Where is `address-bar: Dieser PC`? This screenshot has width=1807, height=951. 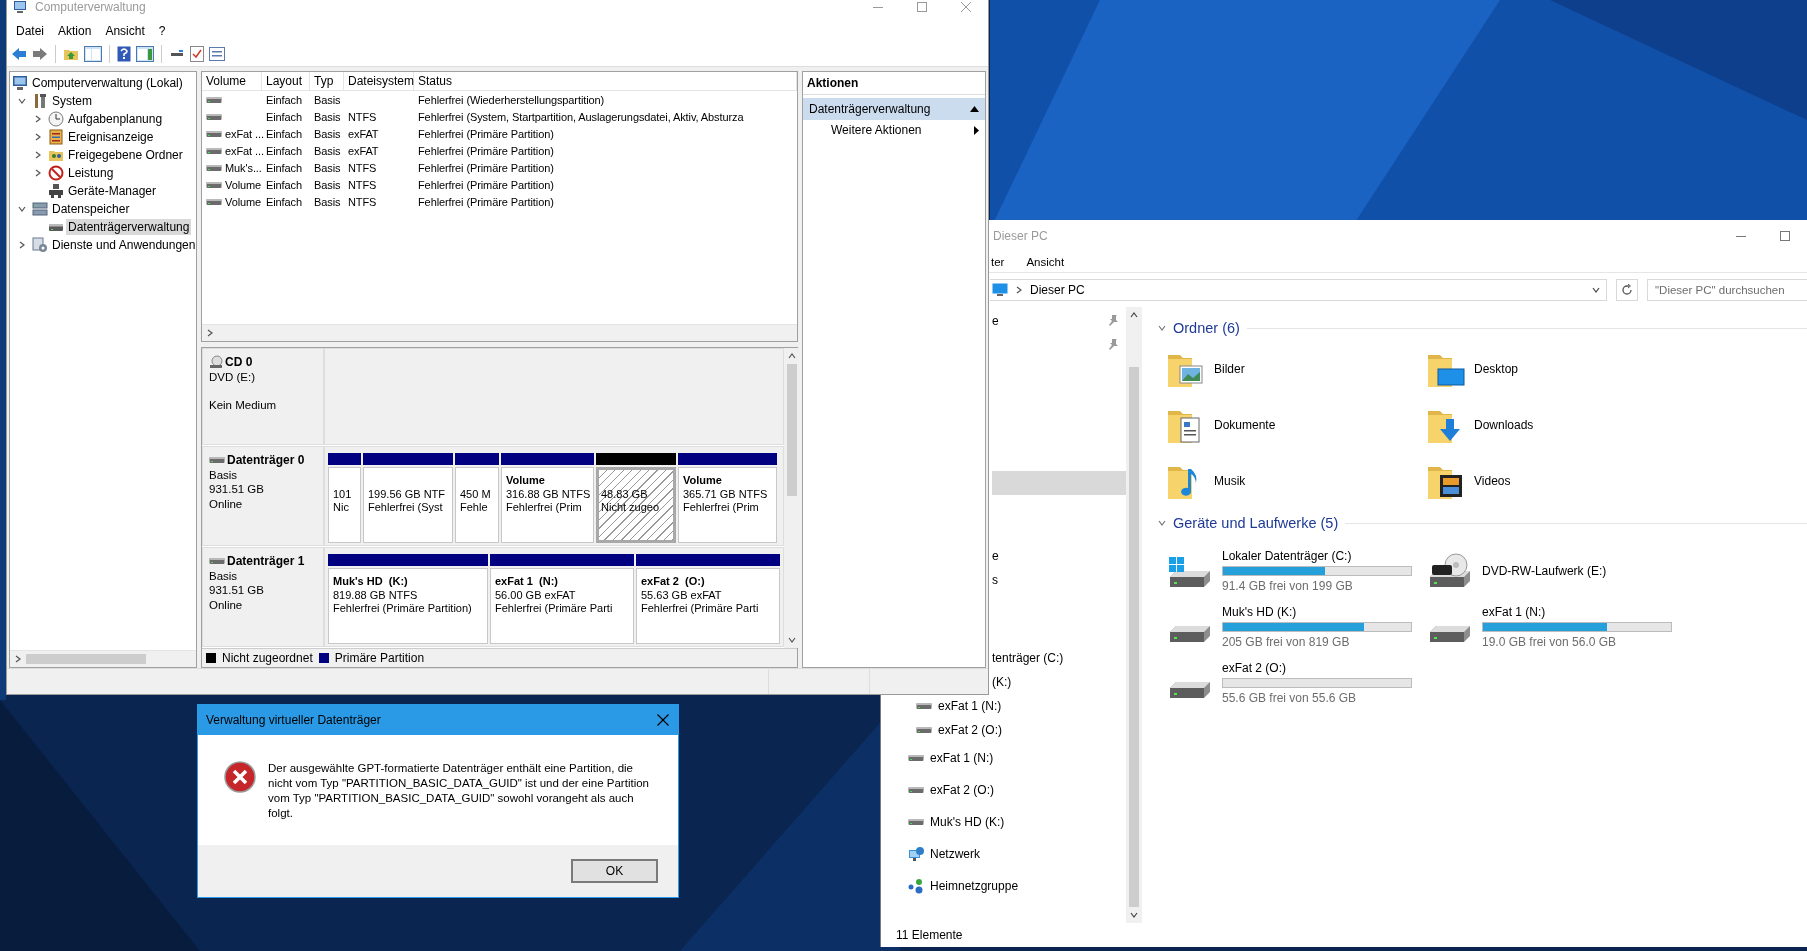
address-bar: Dieser PC is located at coordinates (1298, 290).